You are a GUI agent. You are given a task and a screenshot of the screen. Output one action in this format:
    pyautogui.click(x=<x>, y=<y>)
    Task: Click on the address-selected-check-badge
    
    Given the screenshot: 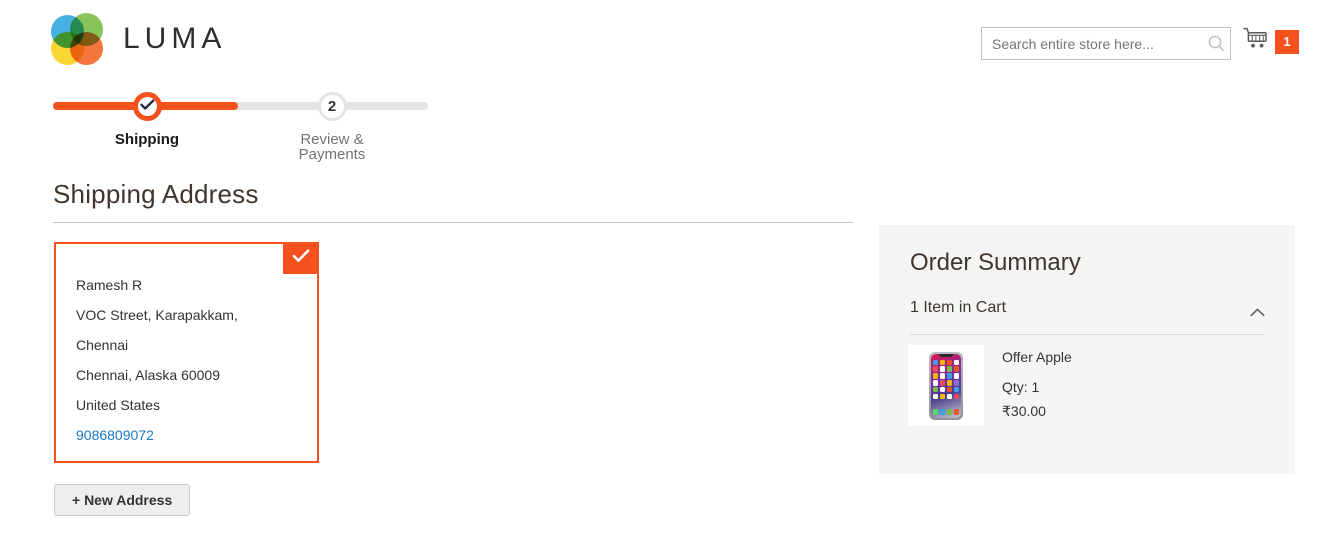 What is the action you would take?
    pyautogui.click(x=301, y=258)
    